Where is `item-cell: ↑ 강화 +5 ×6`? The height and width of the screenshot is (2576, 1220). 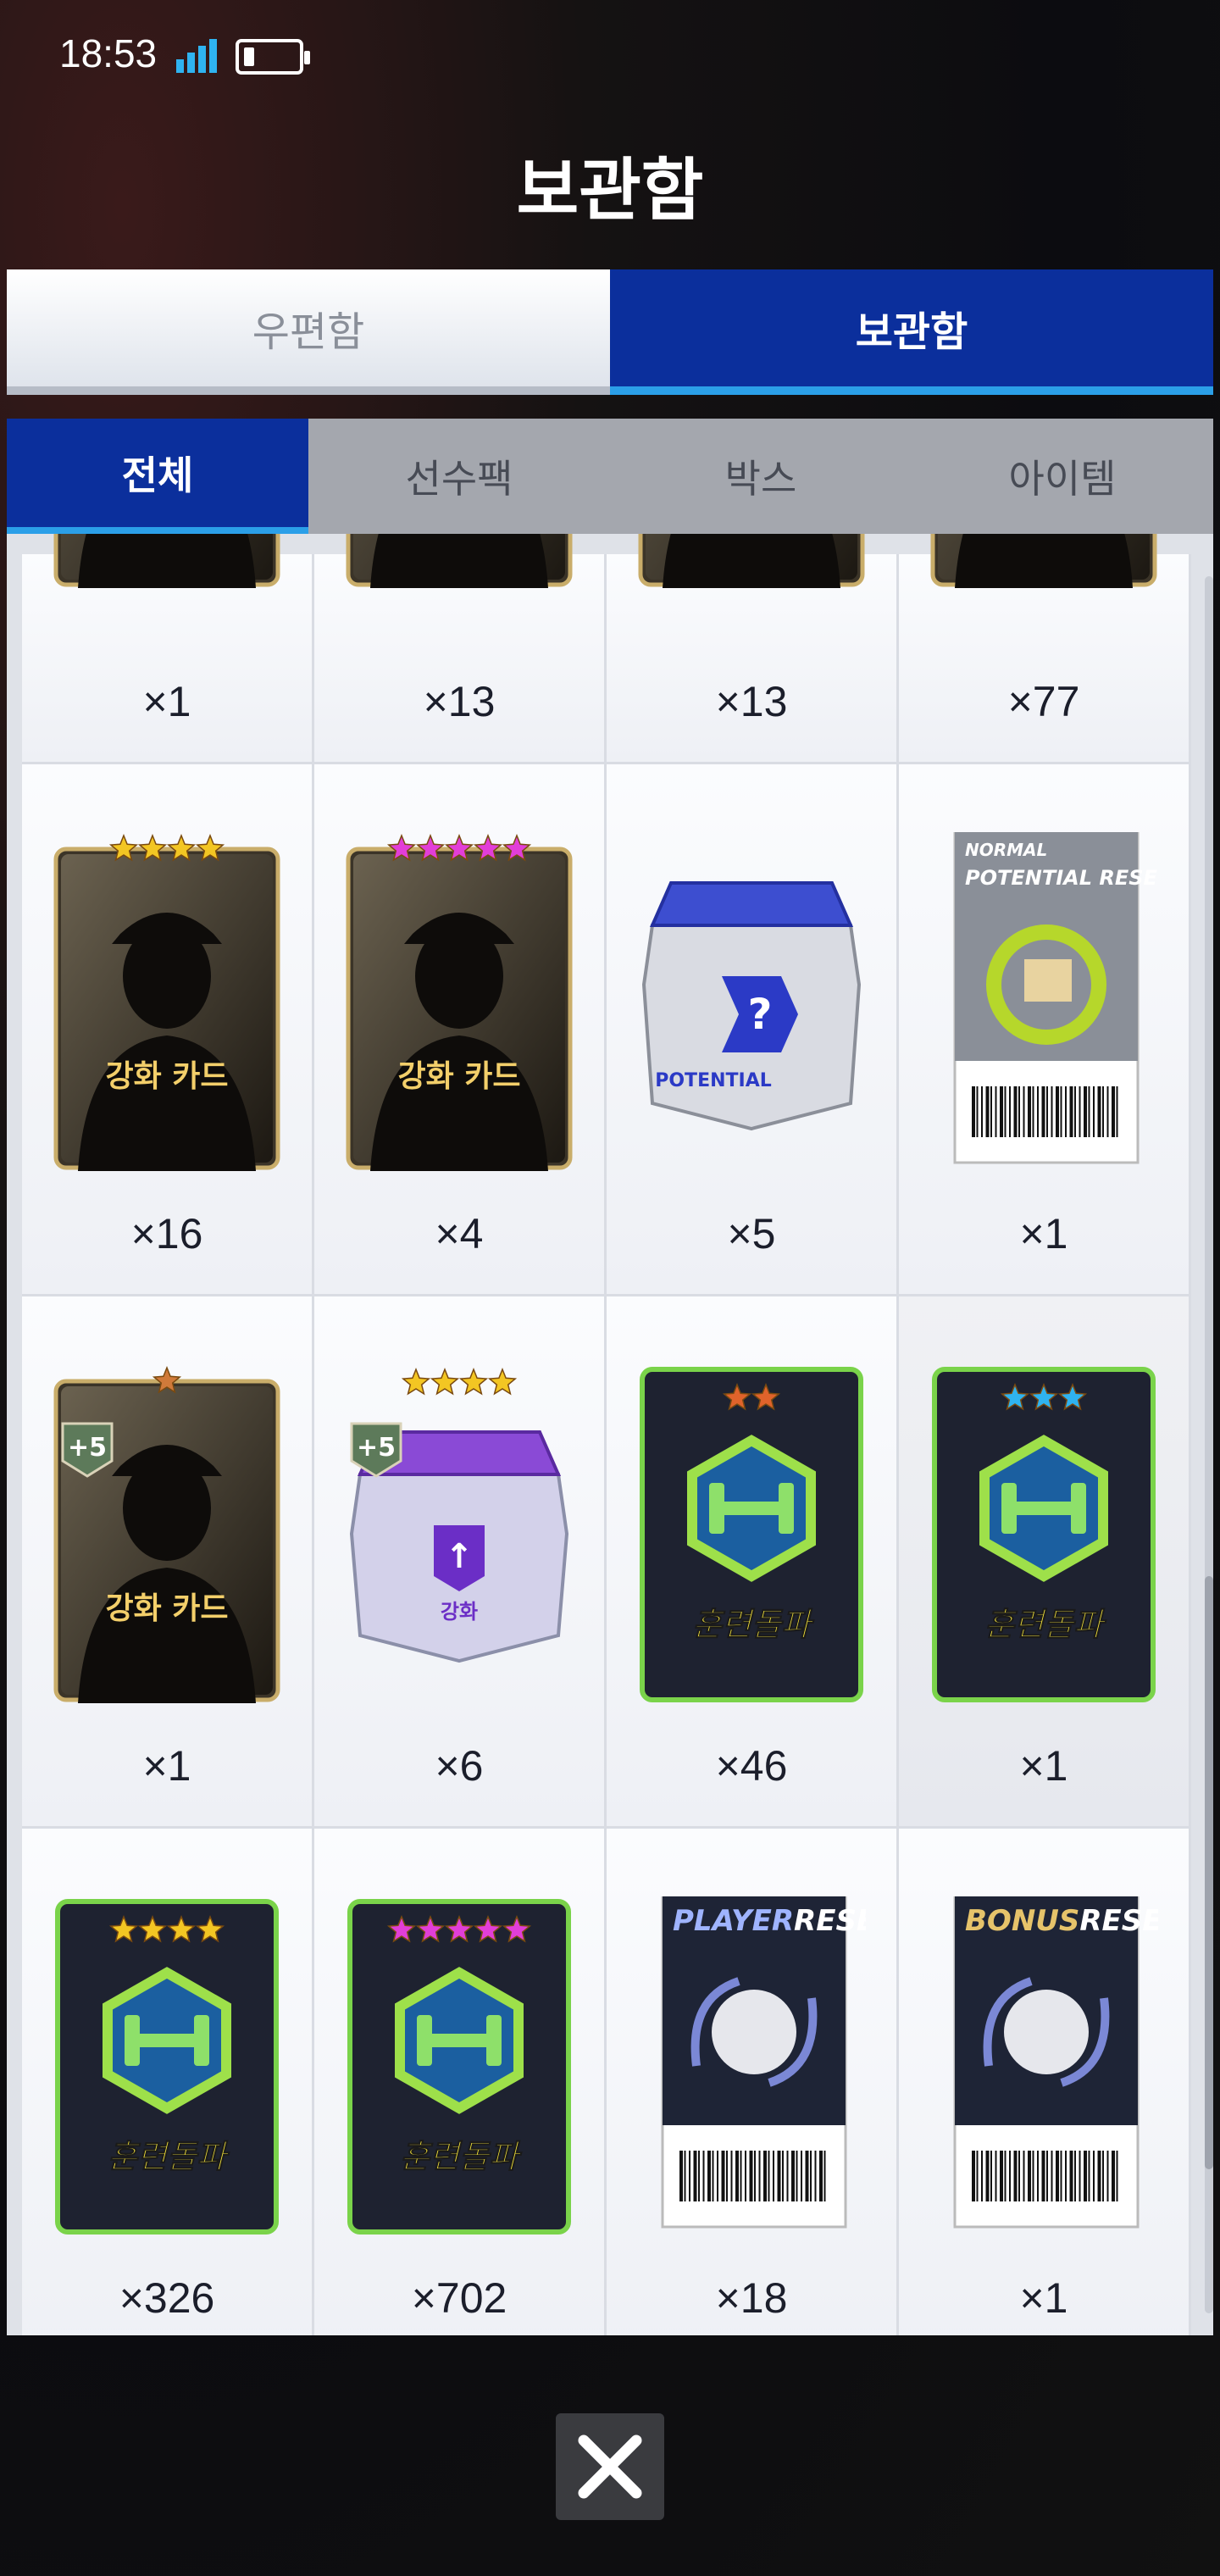 item-cell: ↑ 강화 +5 ×6 is located at coordinates (460, 1562).